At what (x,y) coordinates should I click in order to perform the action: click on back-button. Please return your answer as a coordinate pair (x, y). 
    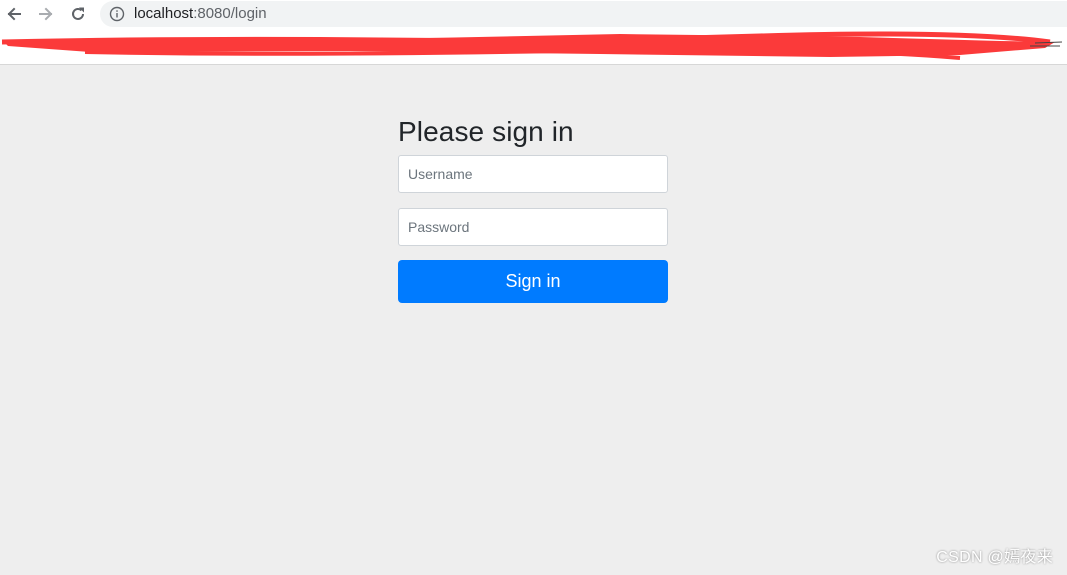
    Looking at the image, I should click on (14, 14).